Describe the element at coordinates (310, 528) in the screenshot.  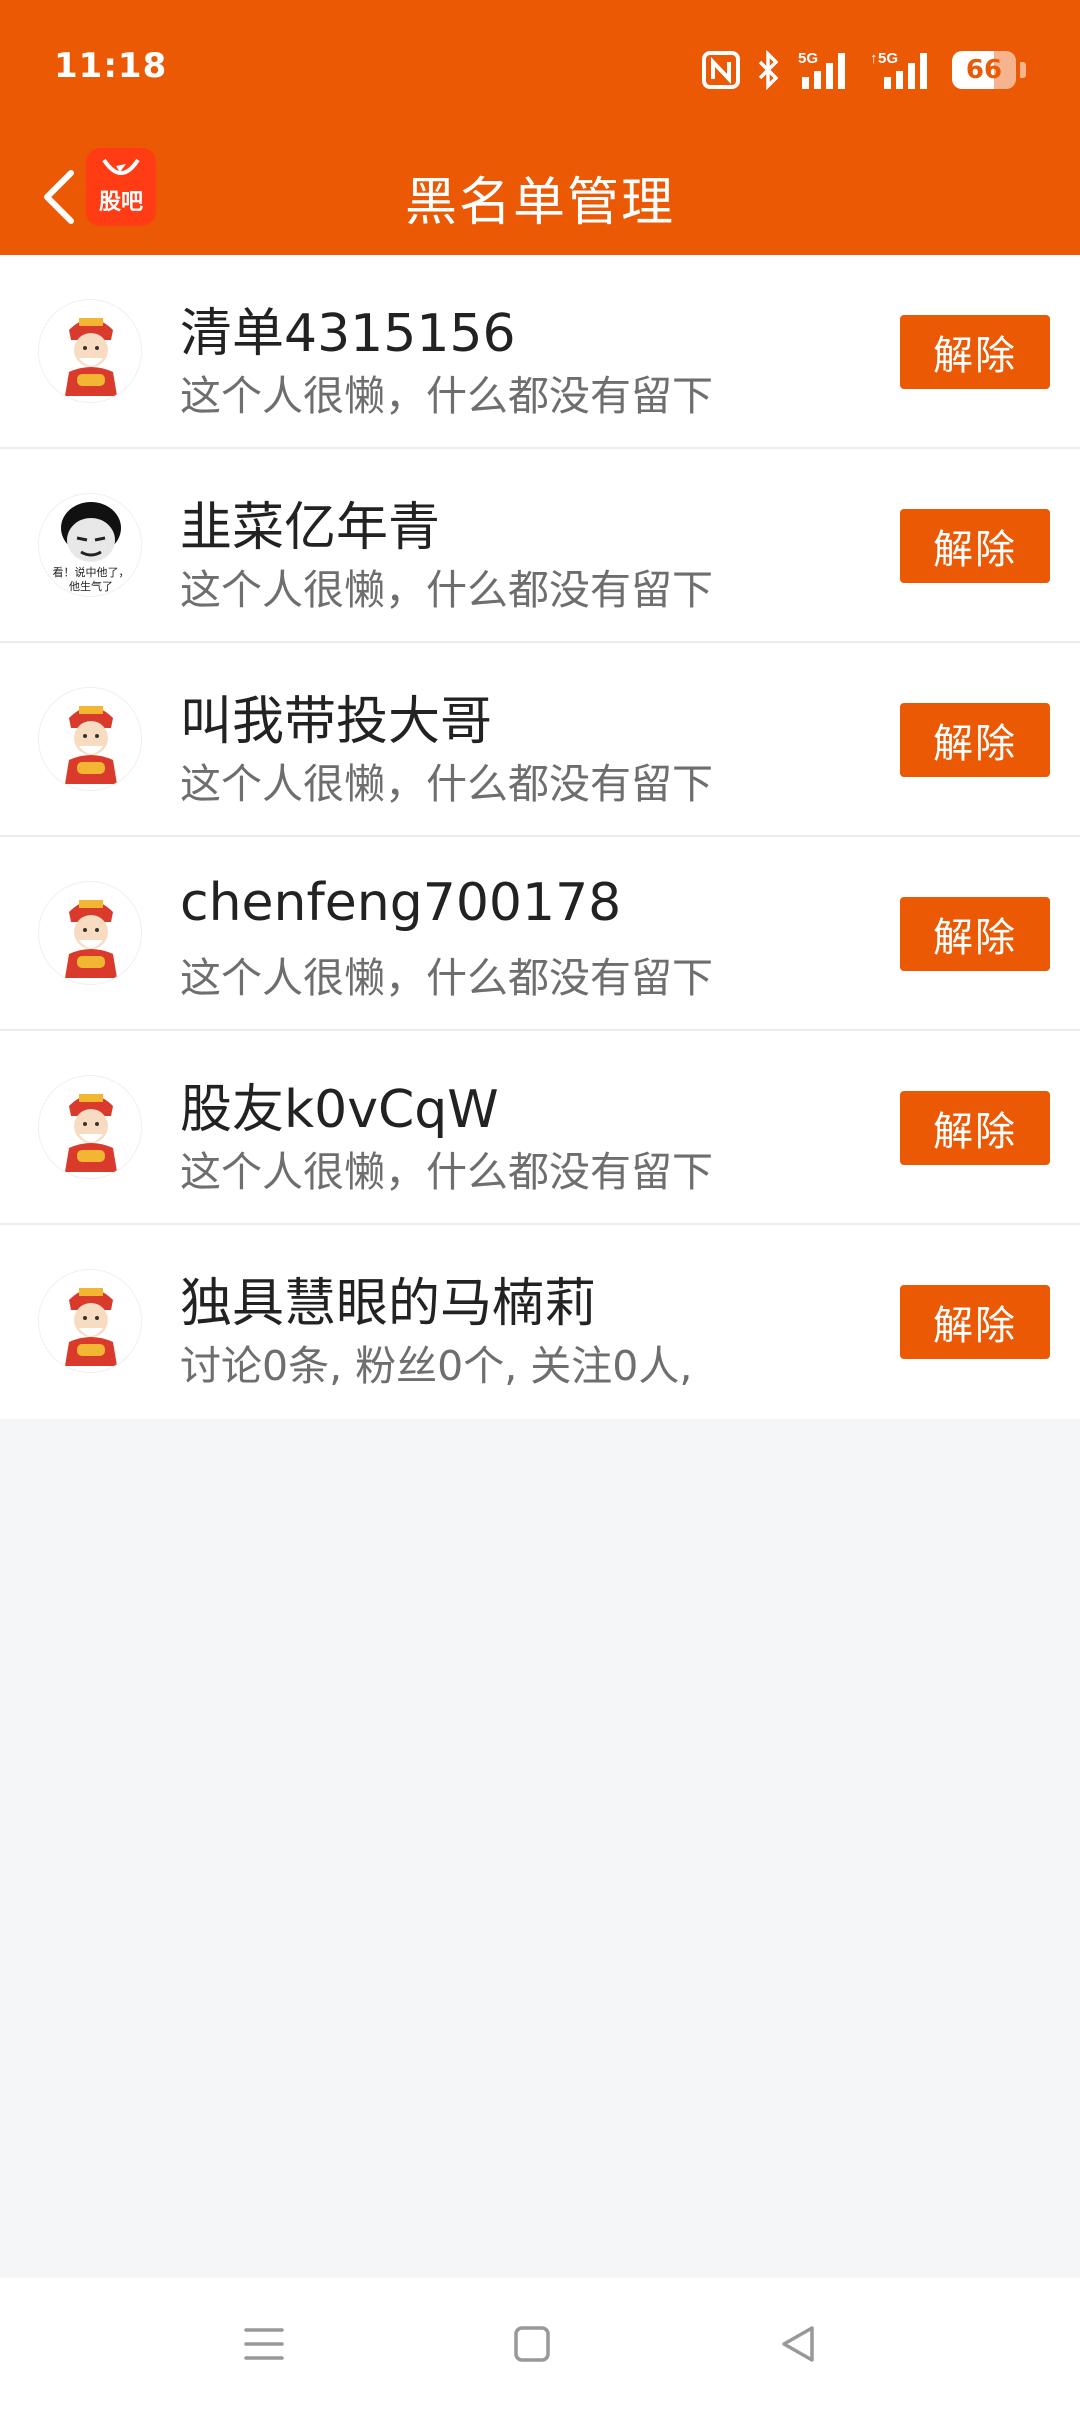
I see `user-name: 韭菜亿年青` at that location.